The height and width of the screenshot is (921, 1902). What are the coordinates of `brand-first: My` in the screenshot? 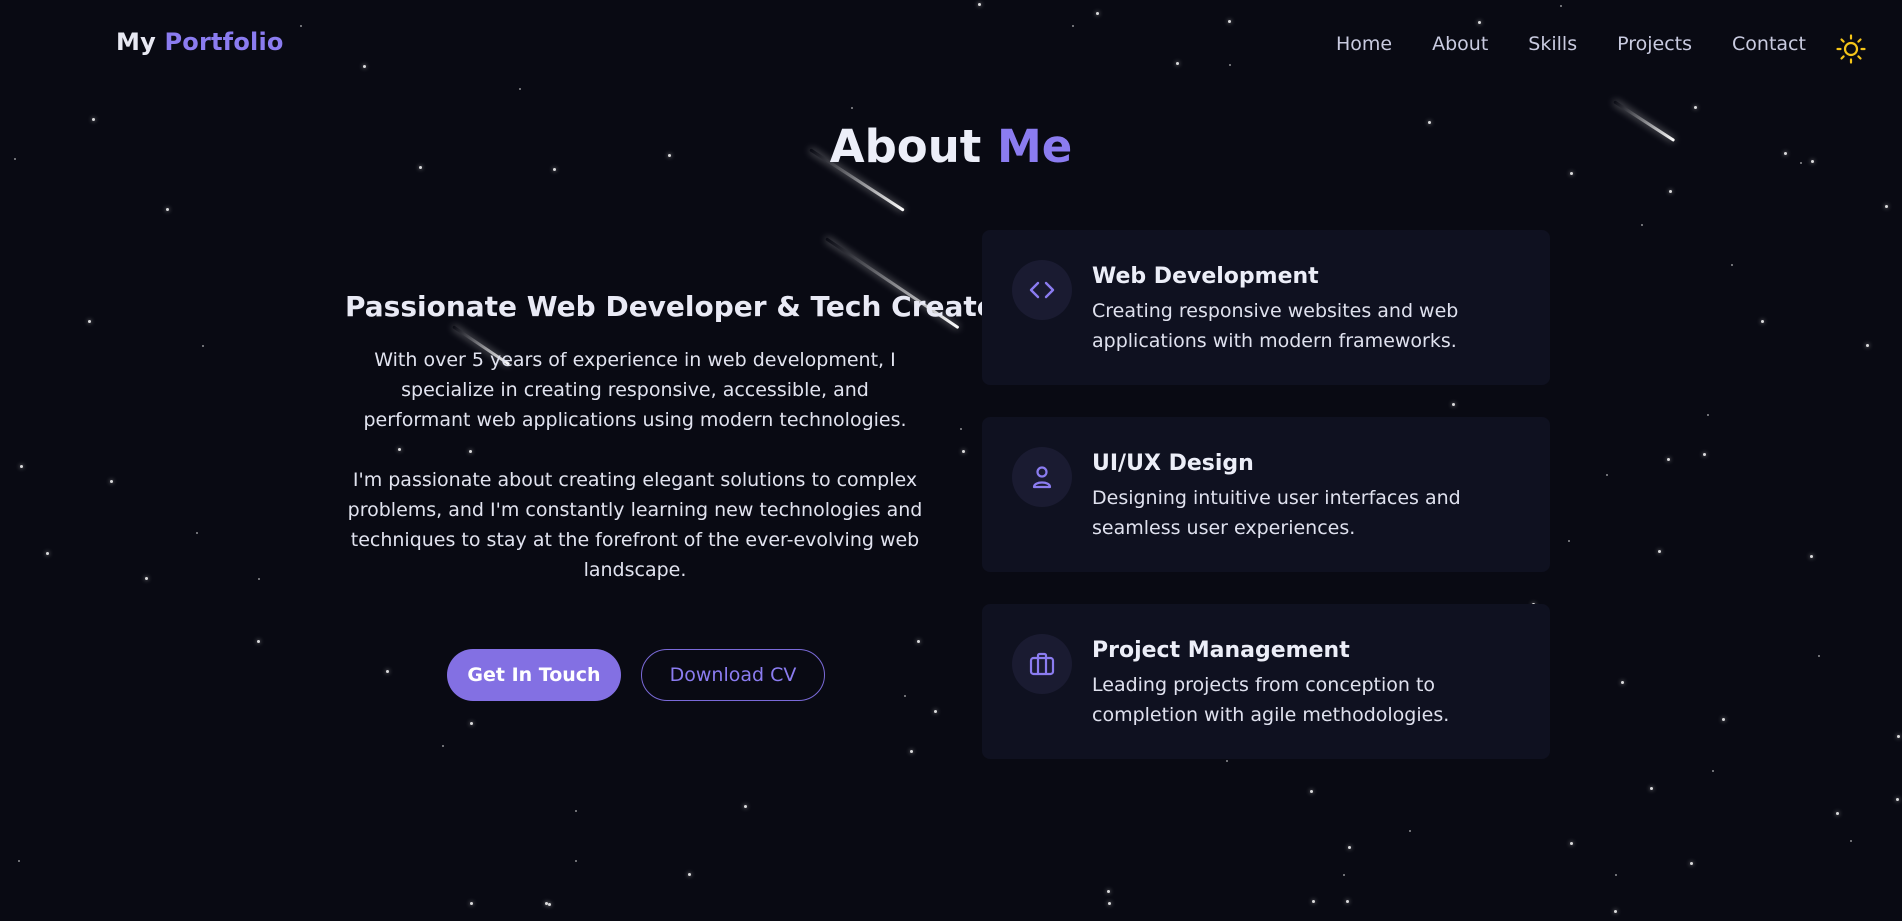 It's located at (136, 42).